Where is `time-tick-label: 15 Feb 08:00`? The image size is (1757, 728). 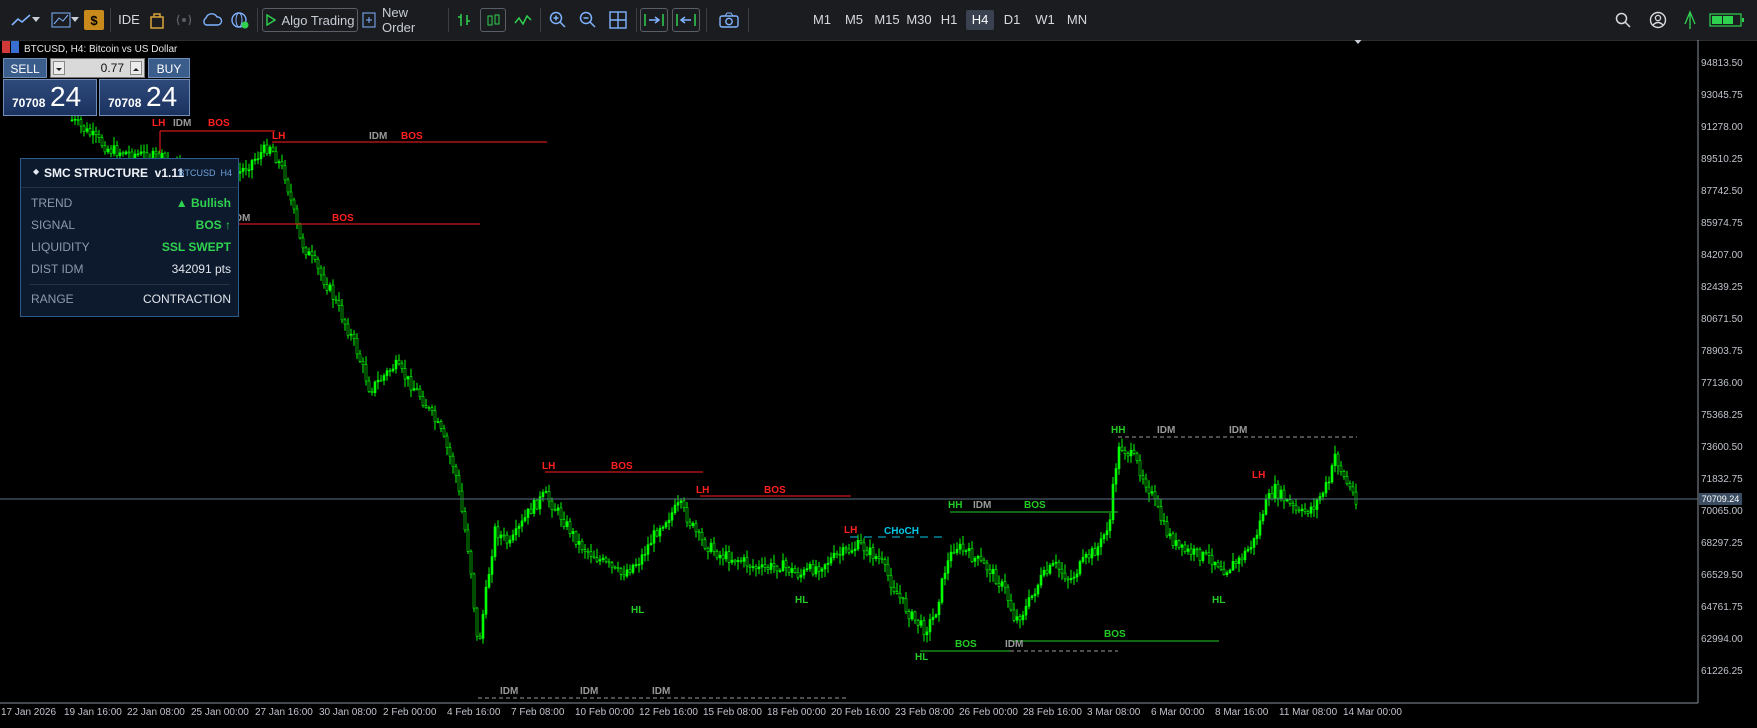 time-tick-label: 15 Feb 08:00 is located at coordinates (732, 712).